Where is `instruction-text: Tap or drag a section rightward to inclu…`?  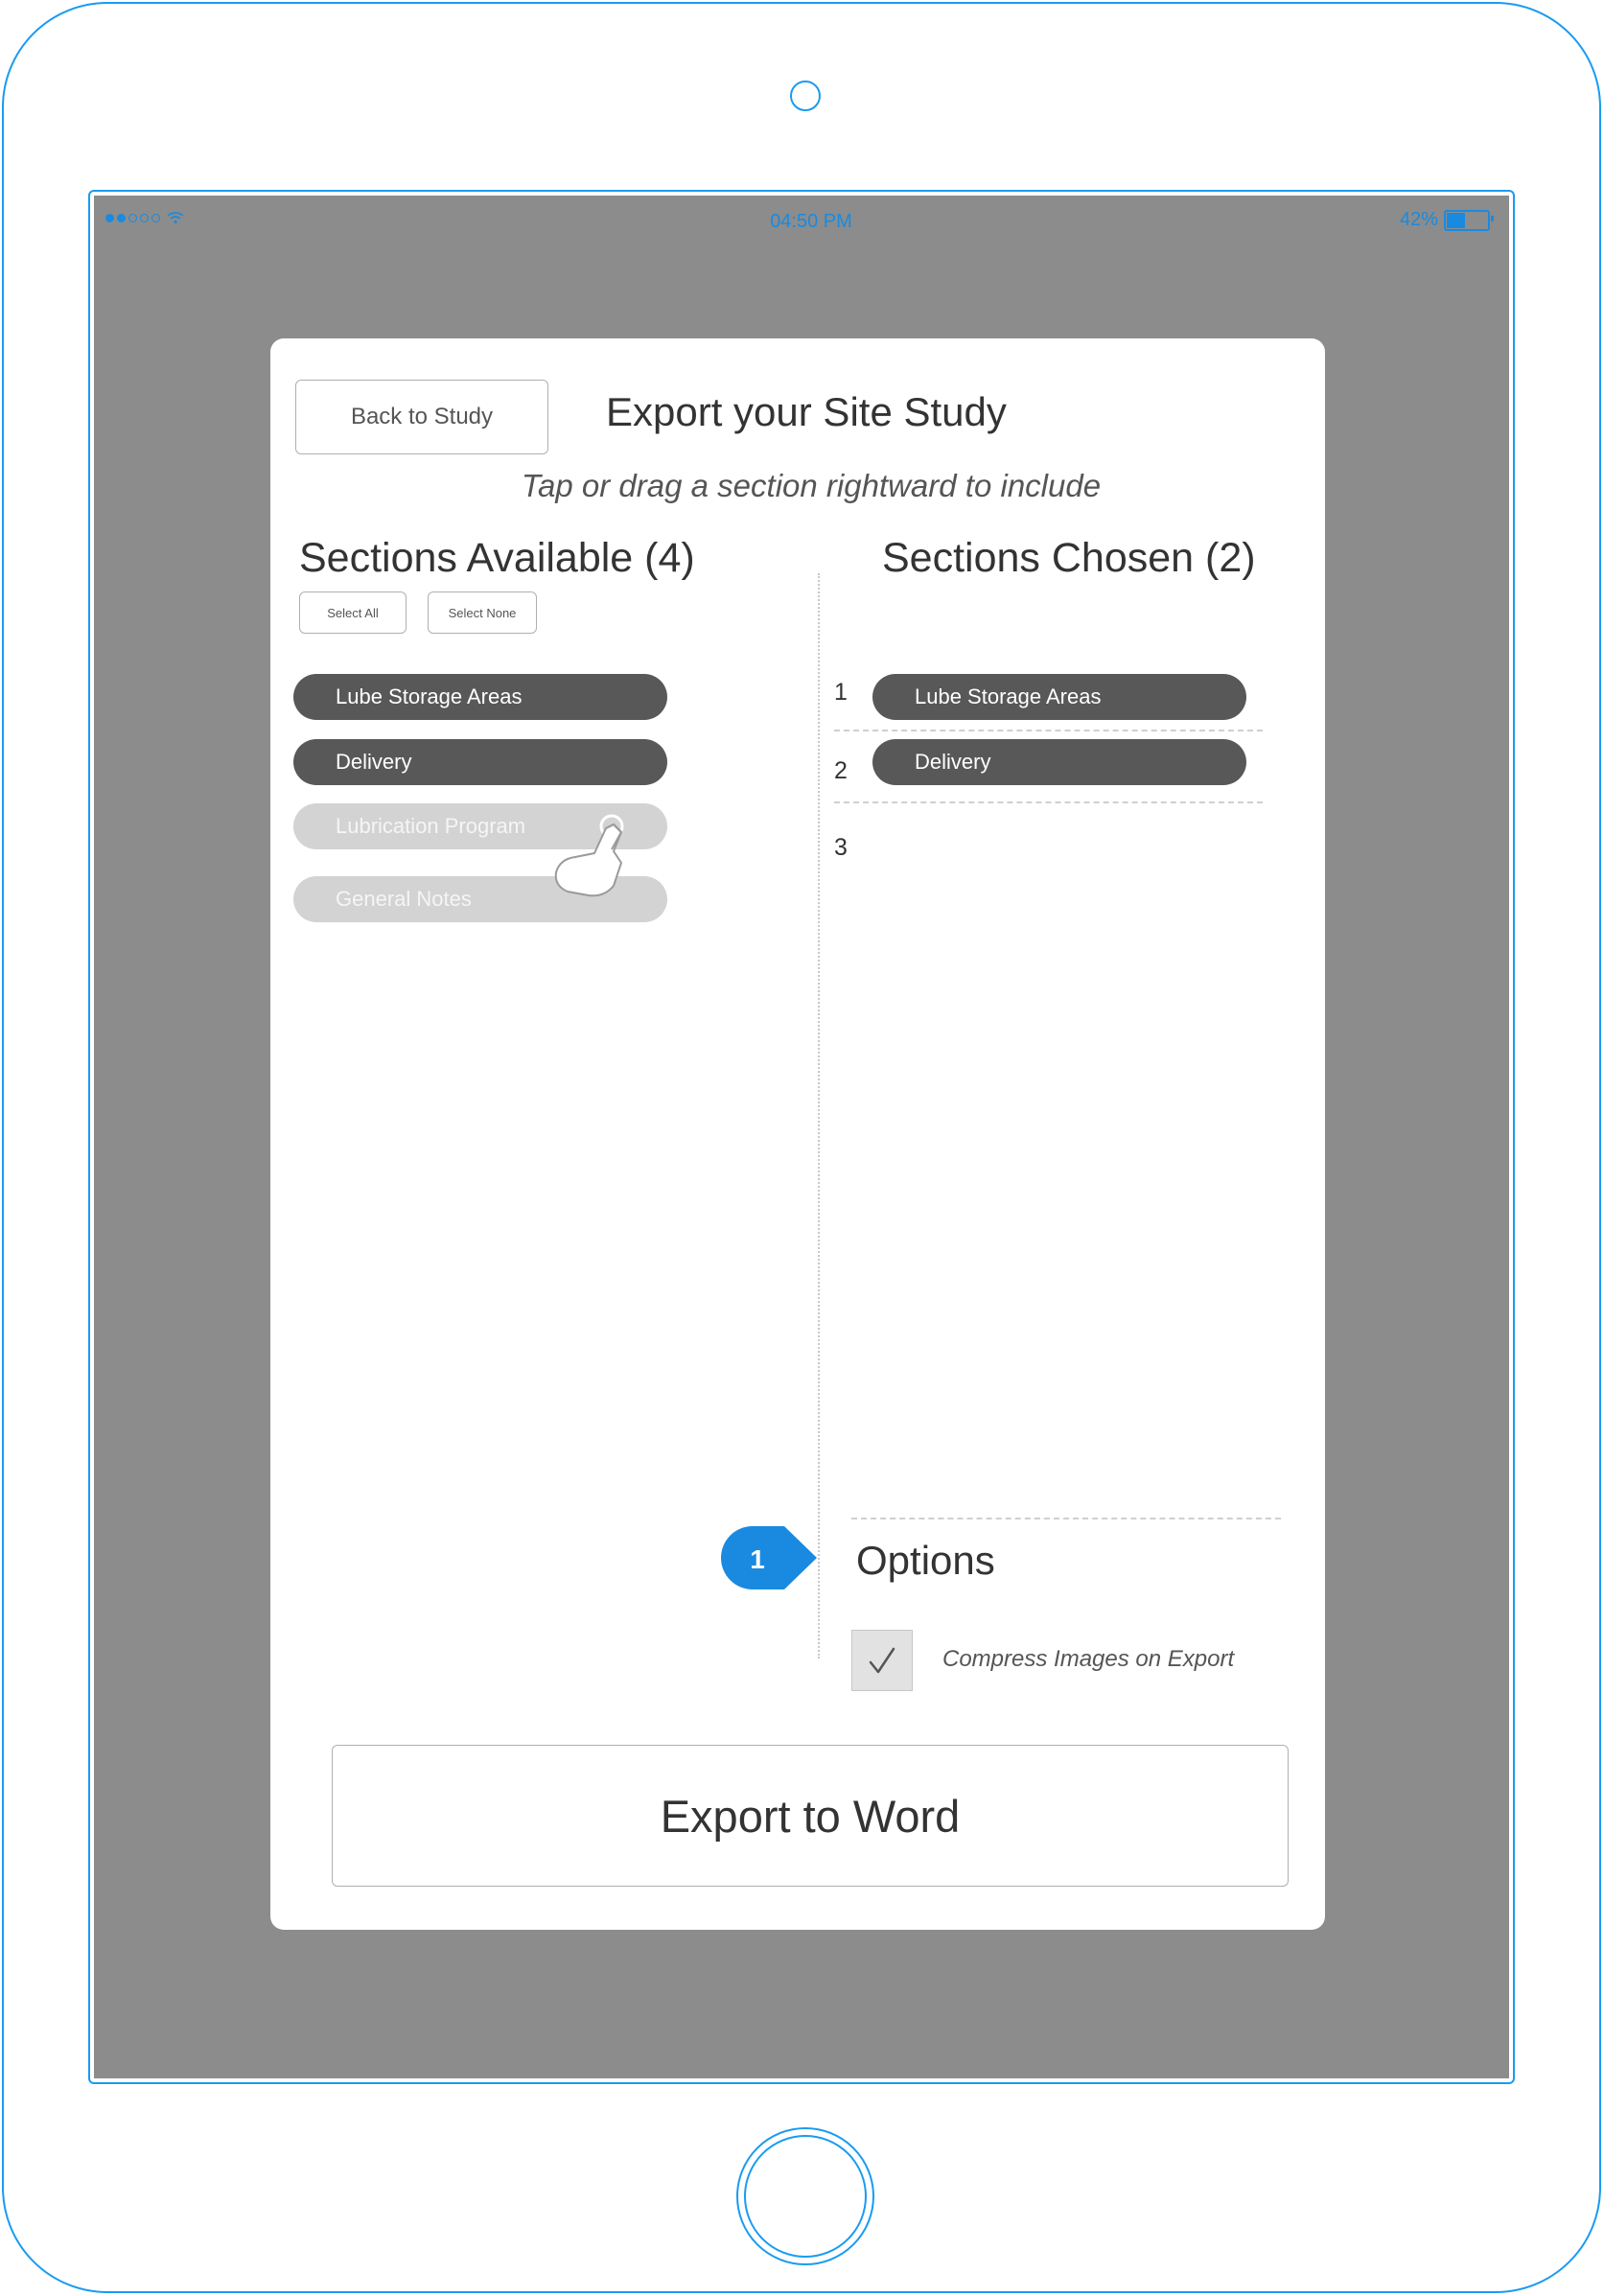 instruction-text: Tap or drag a section rightward to inclu… is located at coordinates (811, 485).